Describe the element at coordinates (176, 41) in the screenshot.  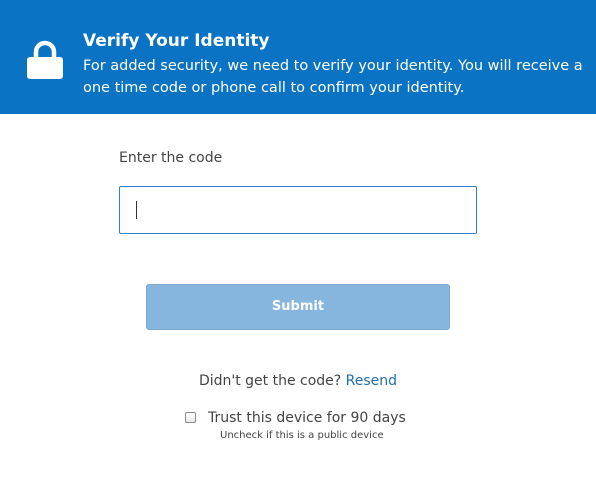
I see `page-title: Verify Your Identity` at that location.